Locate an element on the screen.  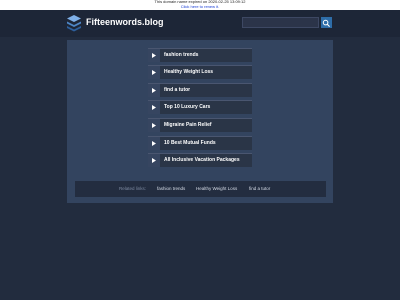
sponsored-link-top-10-luxury-cars: Top 10 Luxury Cars is located at coordinates (200, 107).